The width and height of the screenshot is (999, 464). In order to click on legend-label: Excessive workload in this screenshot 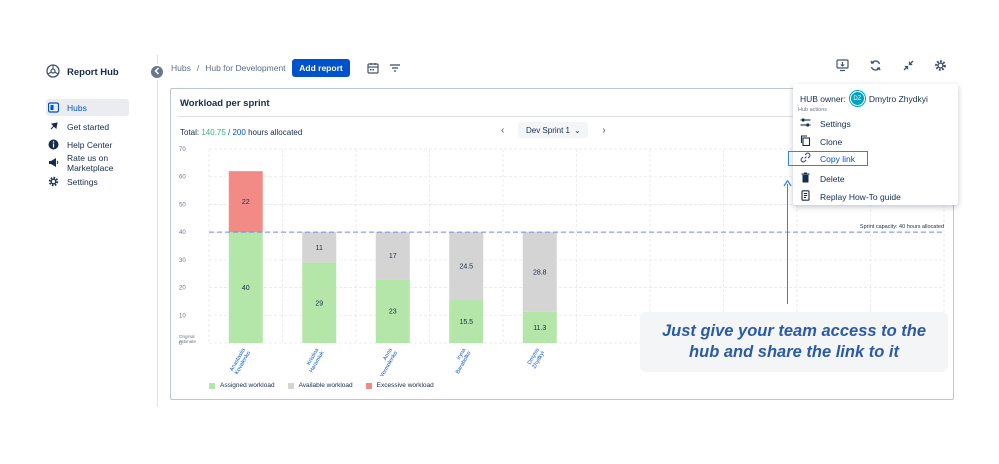, I will do `click(405, 385)`.